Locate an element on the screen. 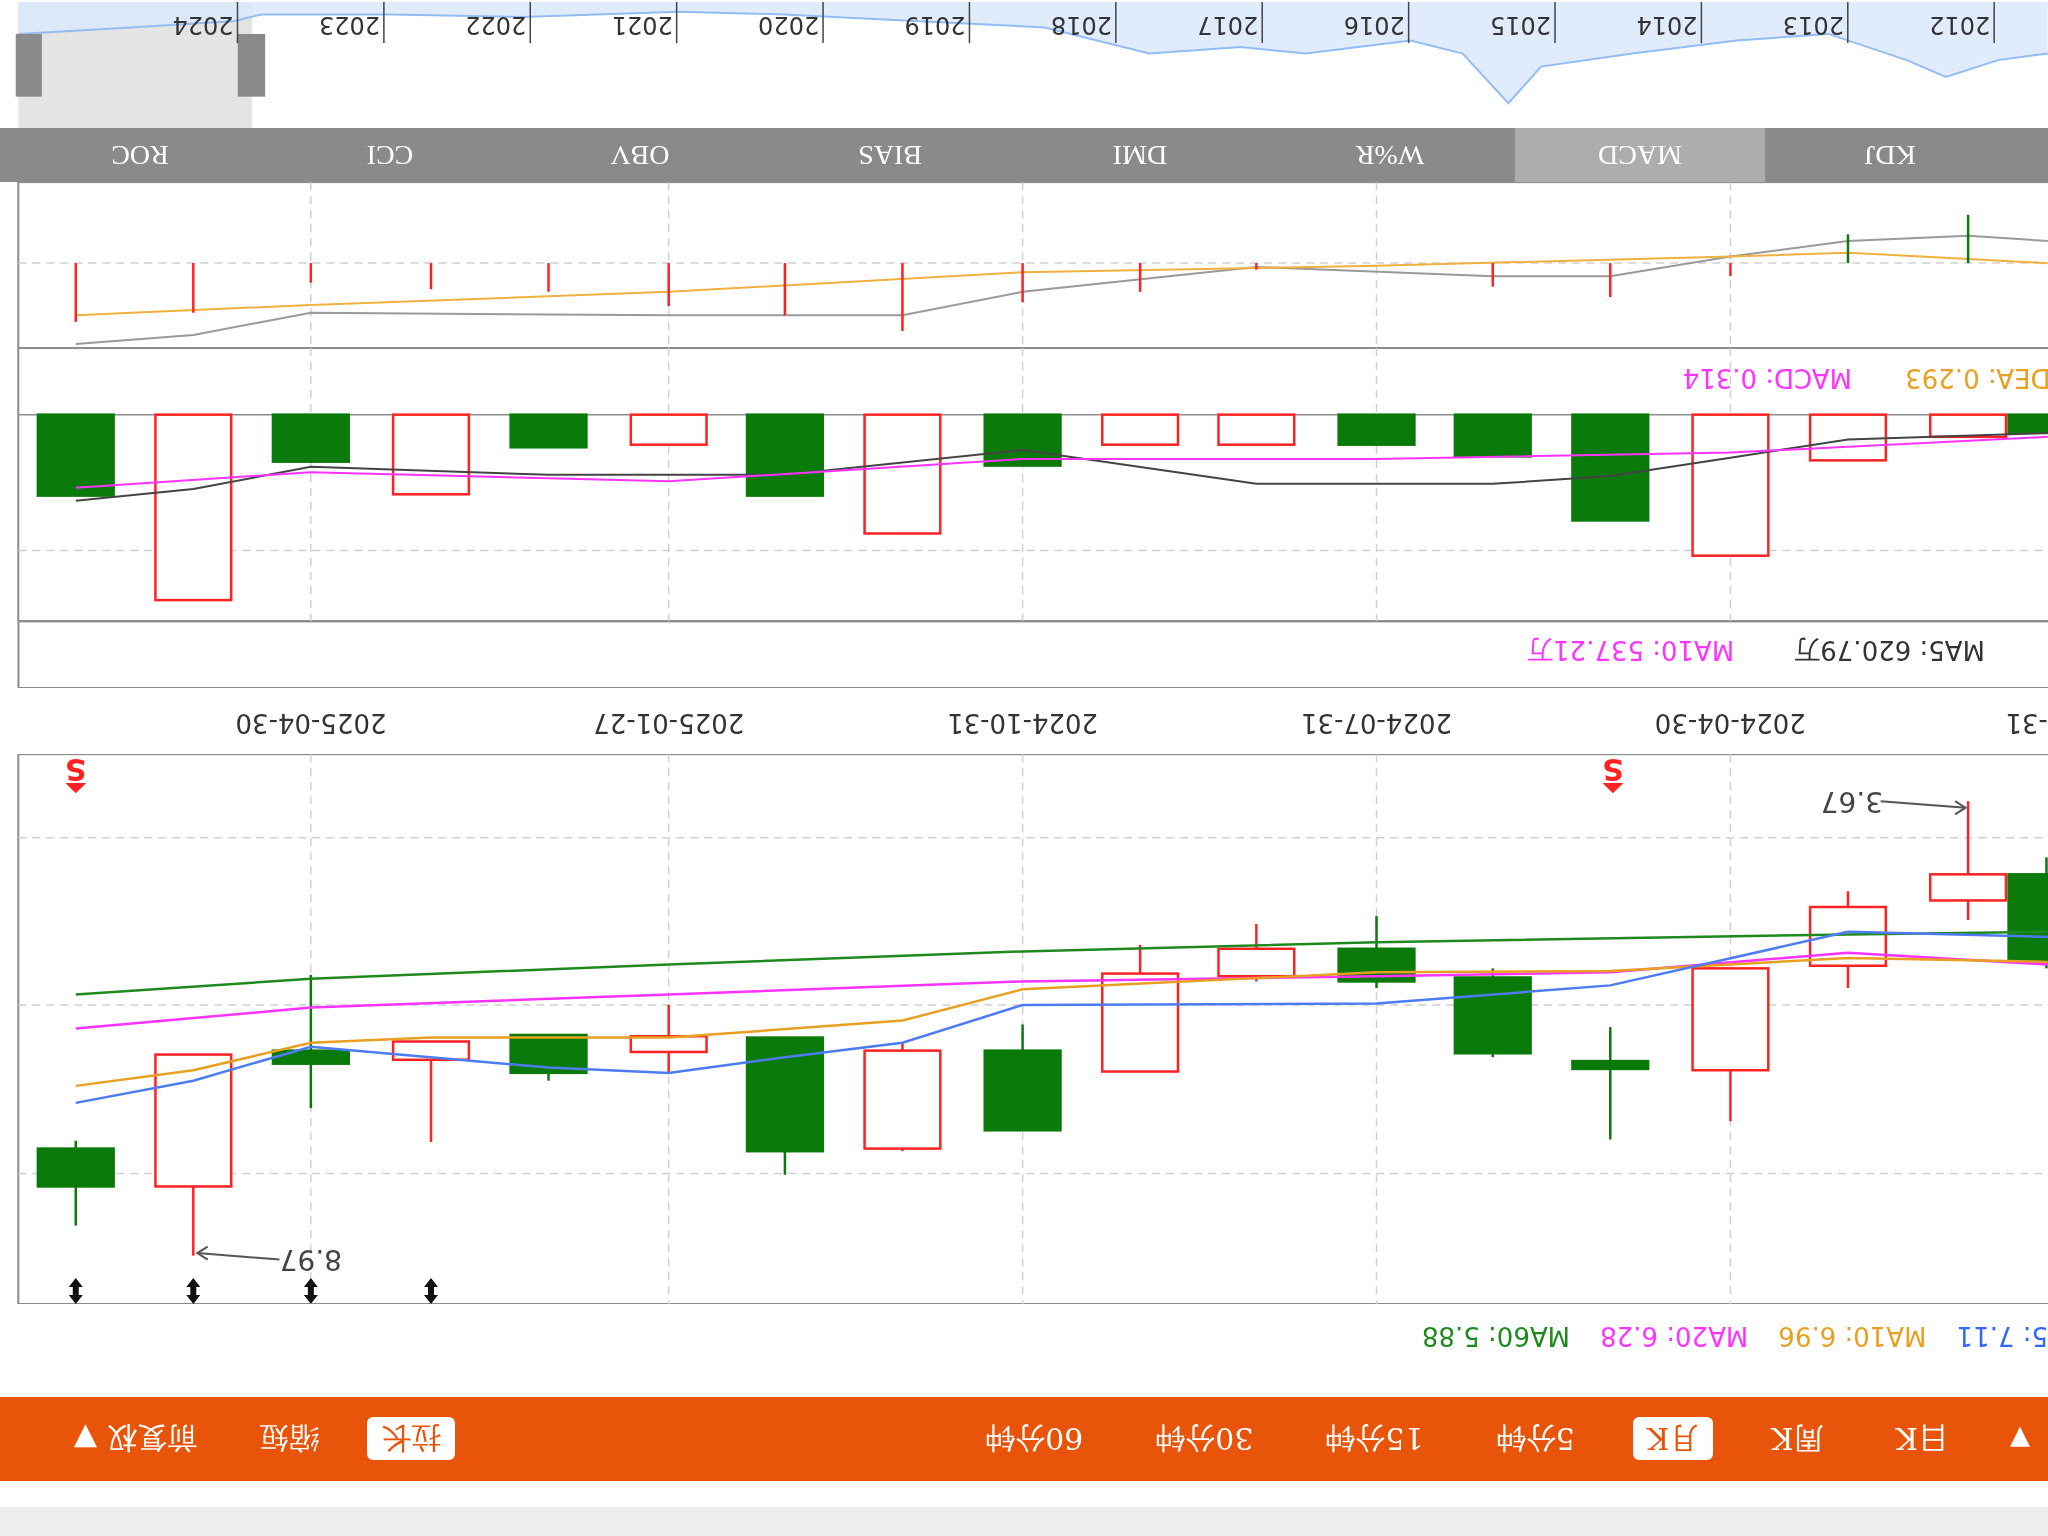 This screenshot has height=1536, width=2048. period-tab: 30分钟 is located at coordinates (1204, 1439).